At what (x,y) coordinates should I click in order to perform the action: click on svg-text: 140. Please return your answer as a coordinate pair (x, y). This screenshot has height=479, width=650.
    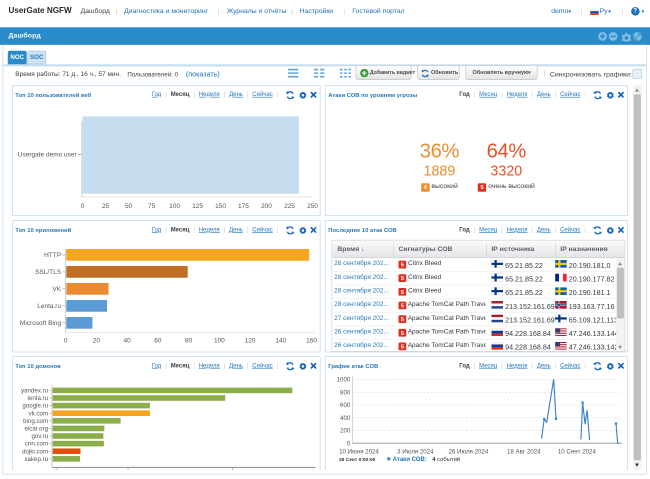
    Looking at the image, I should click on (280, 340).